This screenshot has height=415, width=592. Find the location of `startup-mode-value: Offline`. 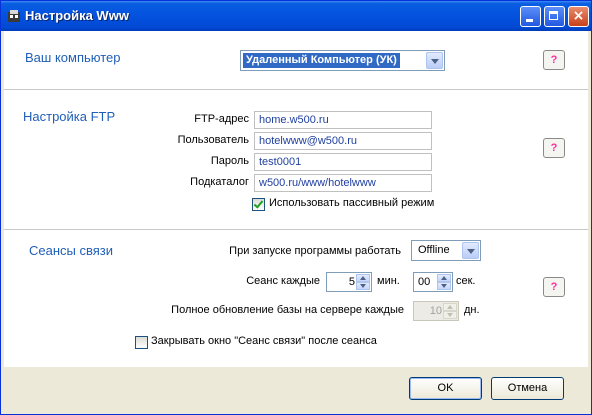

startup-mode-value: Offline is located at coordinates (434, 250).